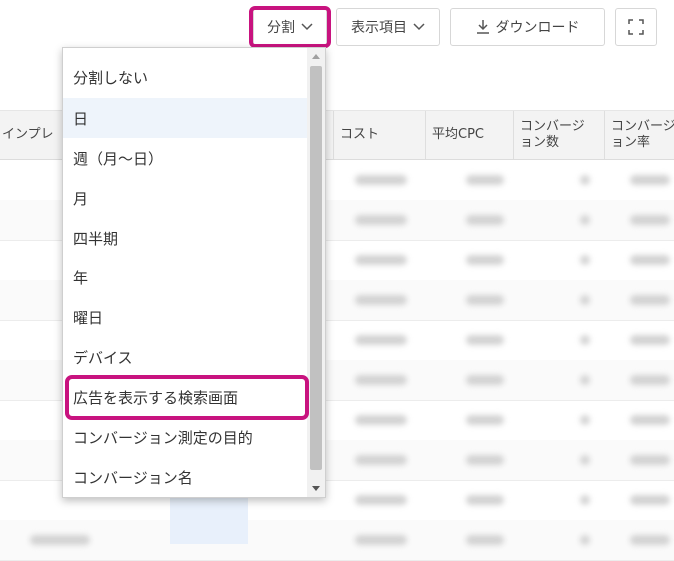  What do you see at coordinates (419, 27) in the screenshot?
I see `chevron-down-icon` at bounding box center [419, 27].